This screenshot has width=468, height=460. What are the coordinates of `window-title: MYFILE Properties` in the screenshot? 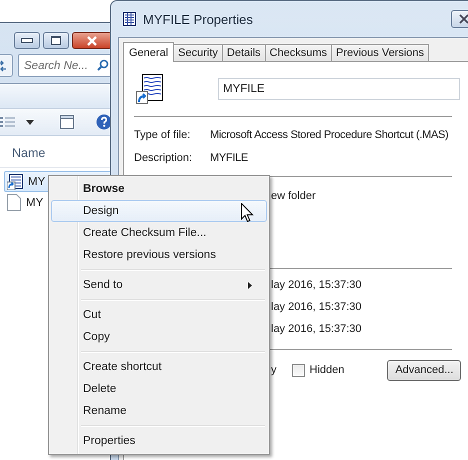 It's located at (198, 19).